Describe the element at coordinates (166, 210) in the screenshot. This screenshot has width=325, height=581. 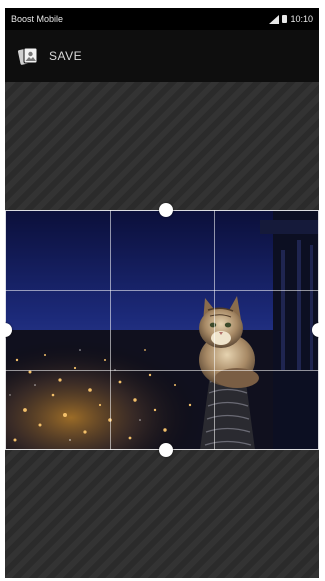
I see `crop-handle-top` at that location.